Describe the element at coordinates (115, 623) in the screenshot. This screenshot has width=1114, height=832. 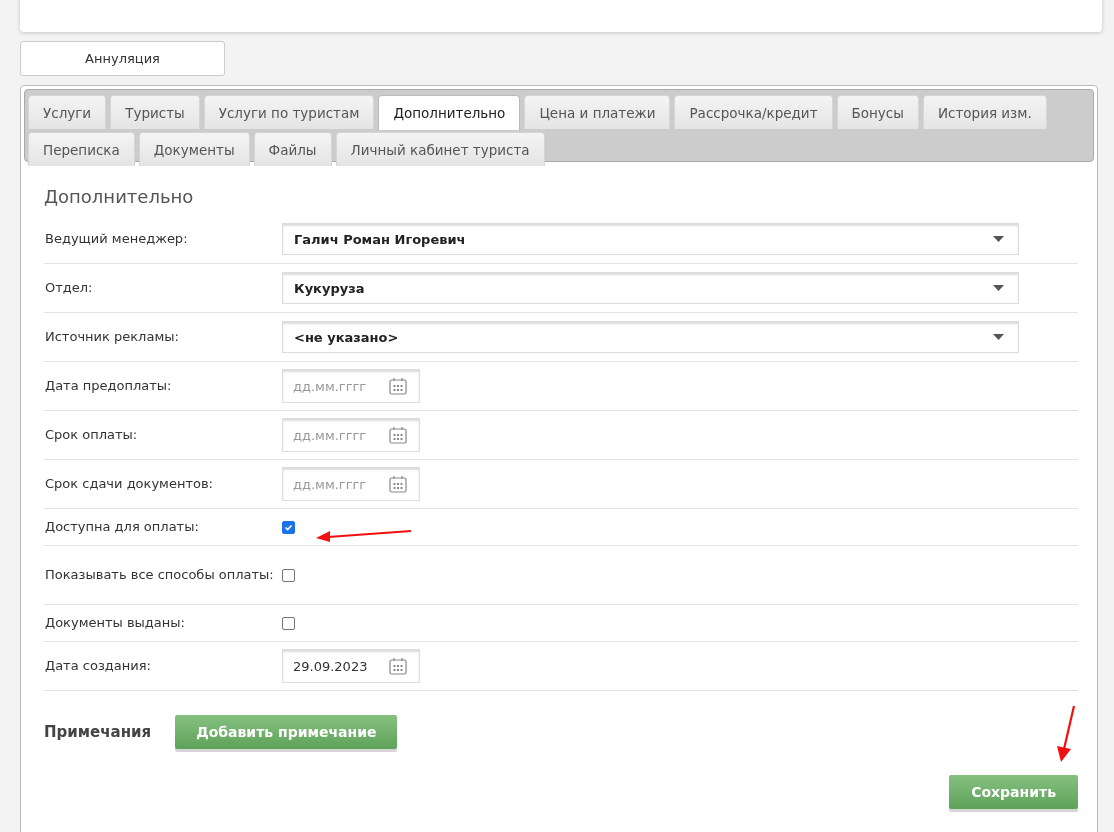
I see `field-label: Документы выданы:` at that location.